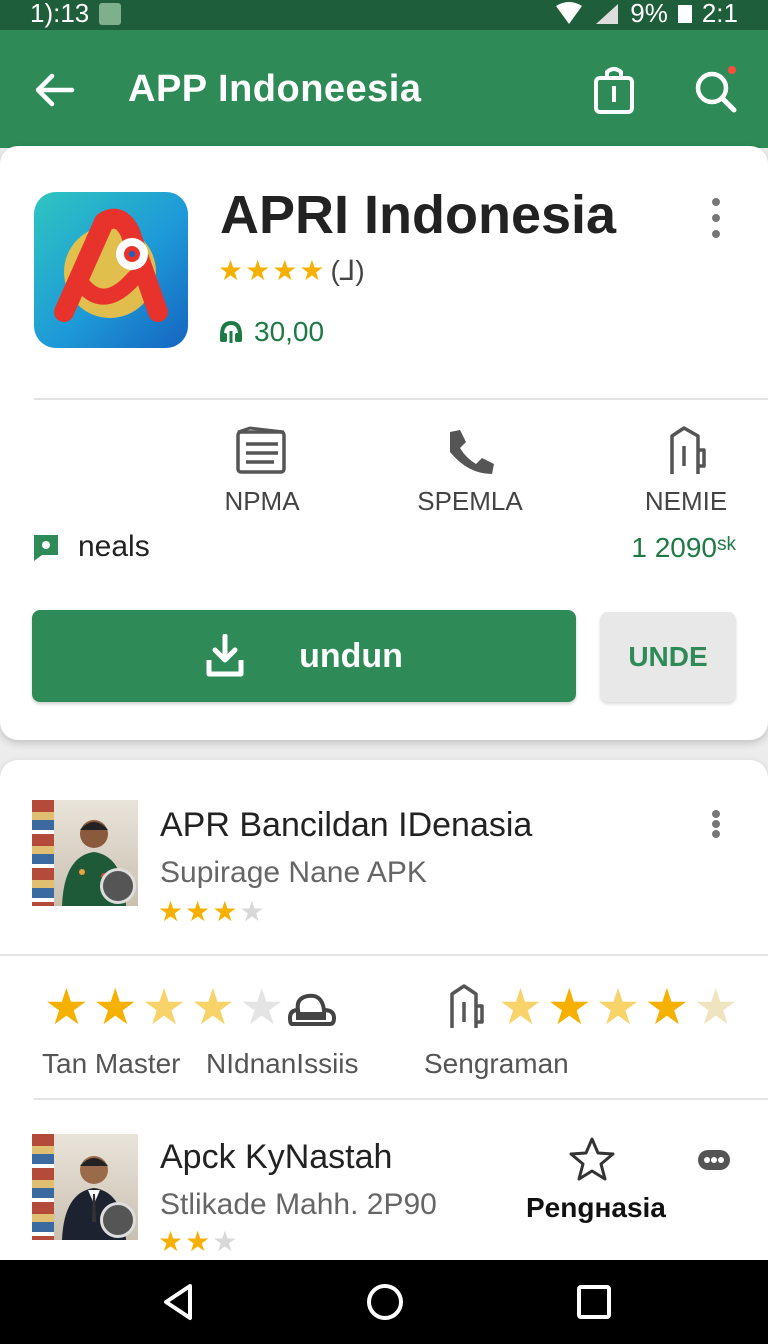 The width and height of the screenshot is (768, 1344). What do you see at coordinates (262, 501) in the screenshot?
I see `feature-label: NPMA` at bounding box center [262, 501].